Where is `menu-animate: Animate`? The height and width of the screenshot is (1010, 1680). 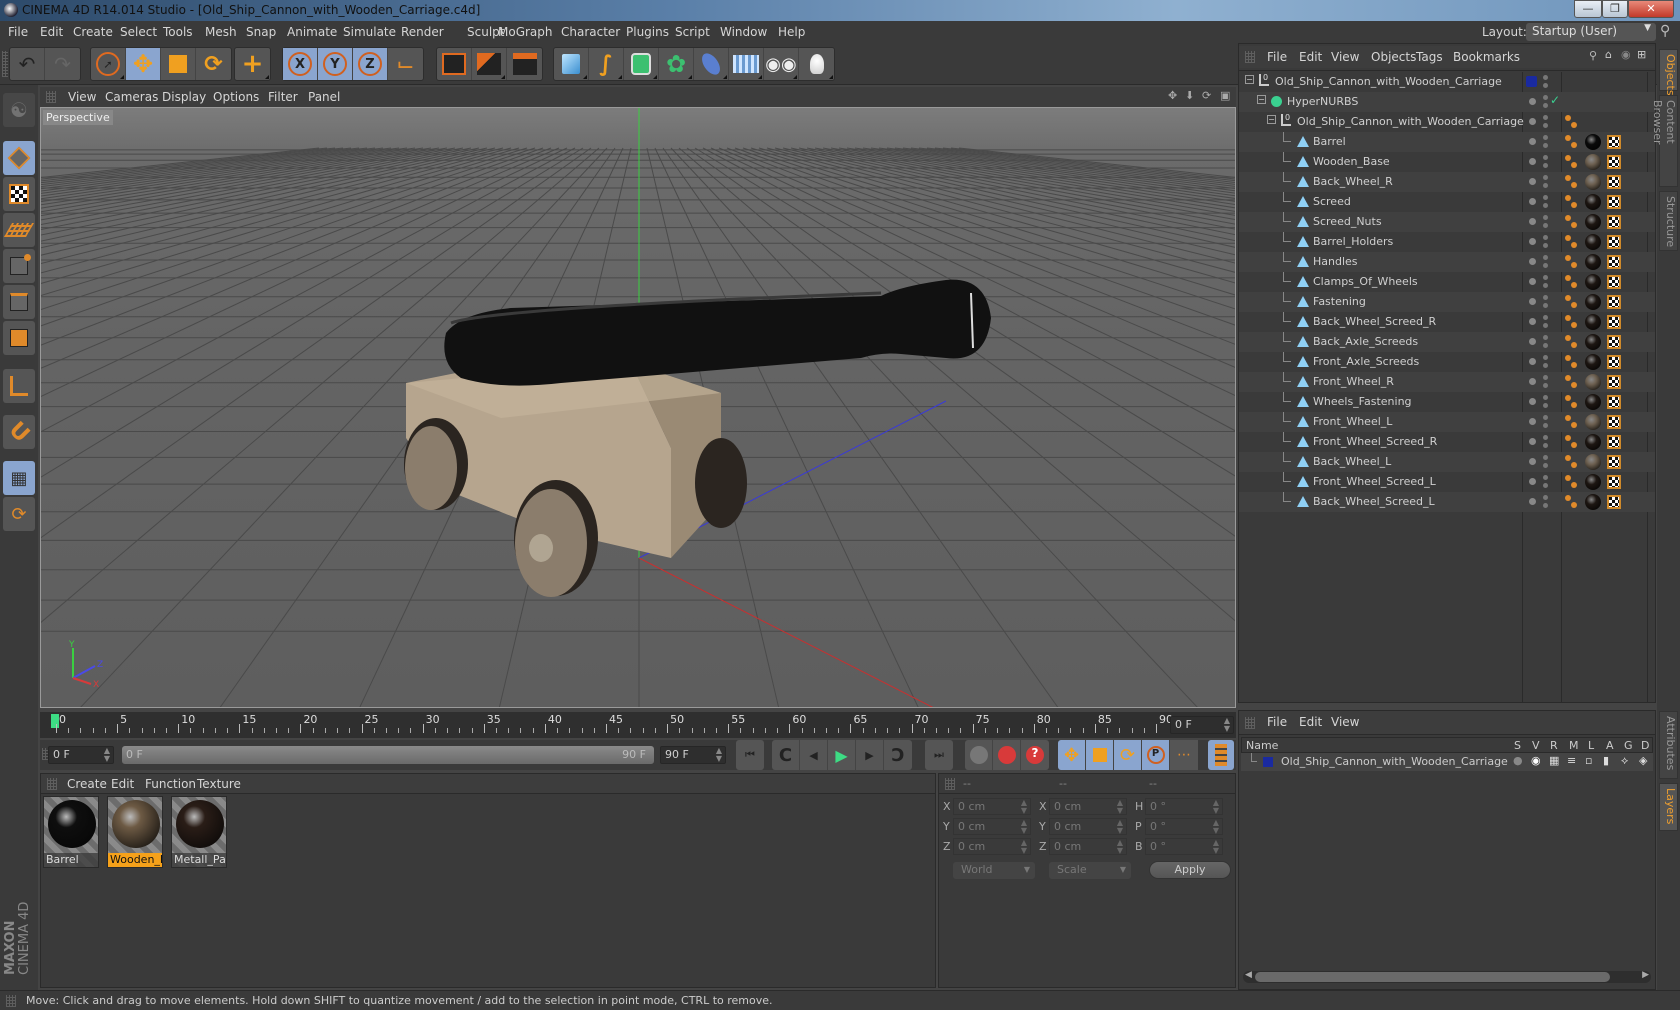 menu-animate: Animate is located at coordinates (312, 32).